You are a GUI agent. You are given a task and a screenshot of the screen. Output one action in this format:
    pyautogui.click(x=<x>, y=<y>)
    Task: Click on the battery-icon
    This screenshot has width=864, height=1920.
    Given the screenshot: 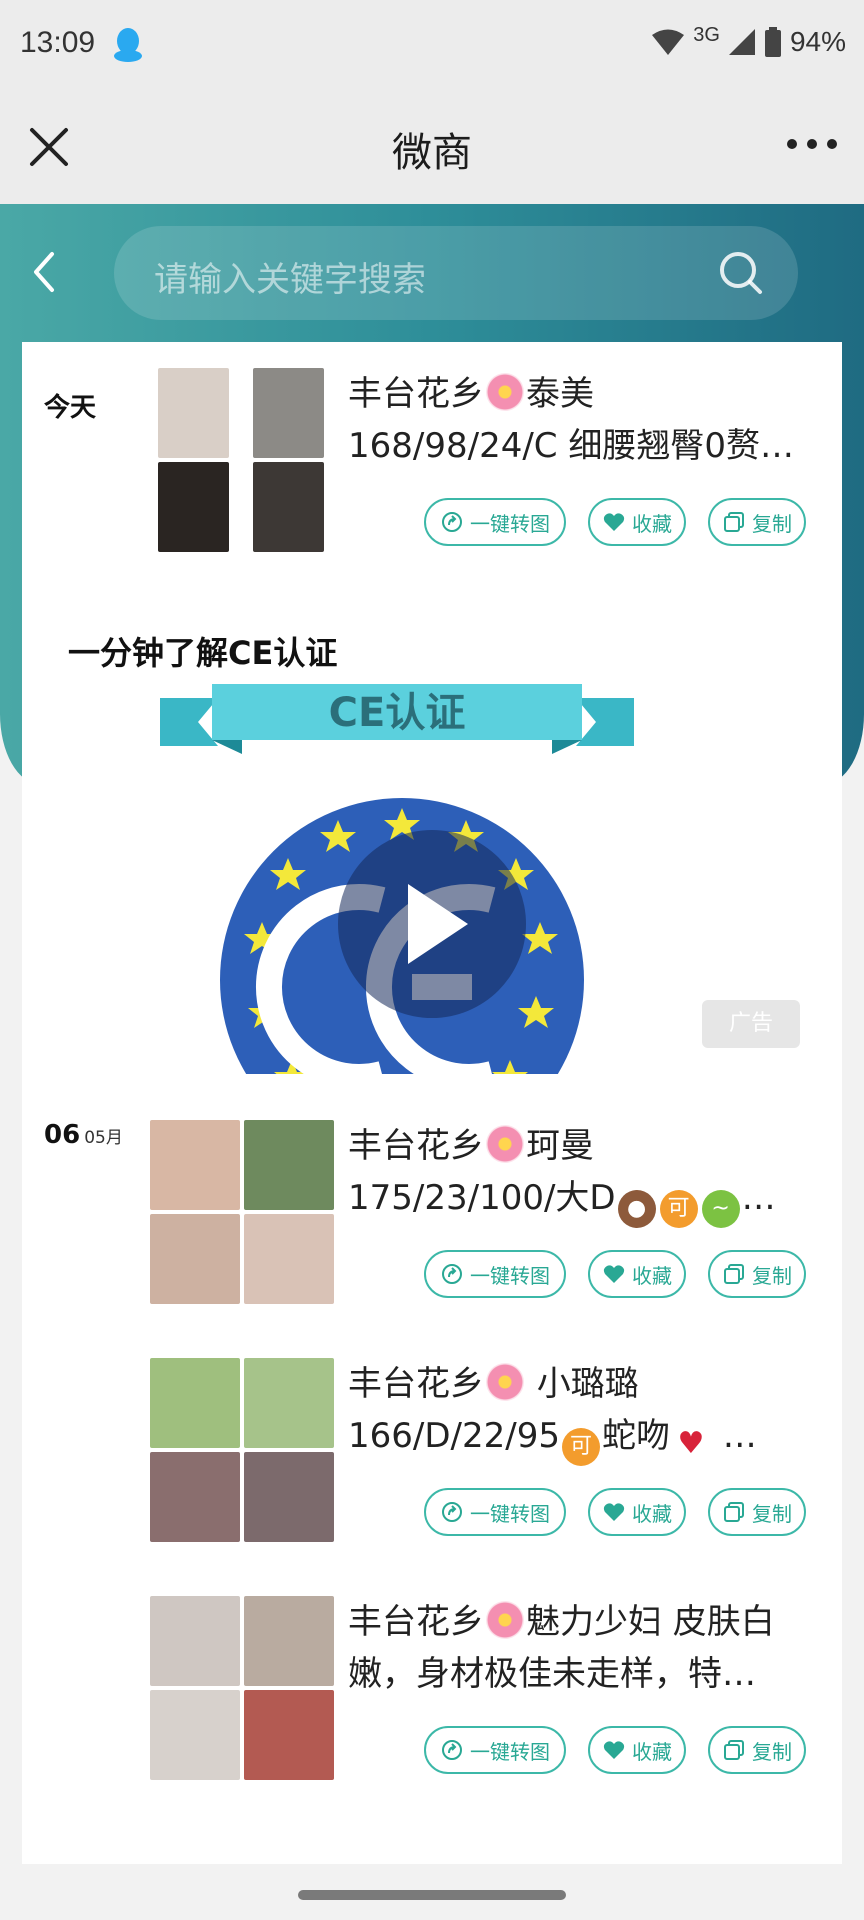 What is the action you would take?
    pyautogui.click(x=772, y=42)
    